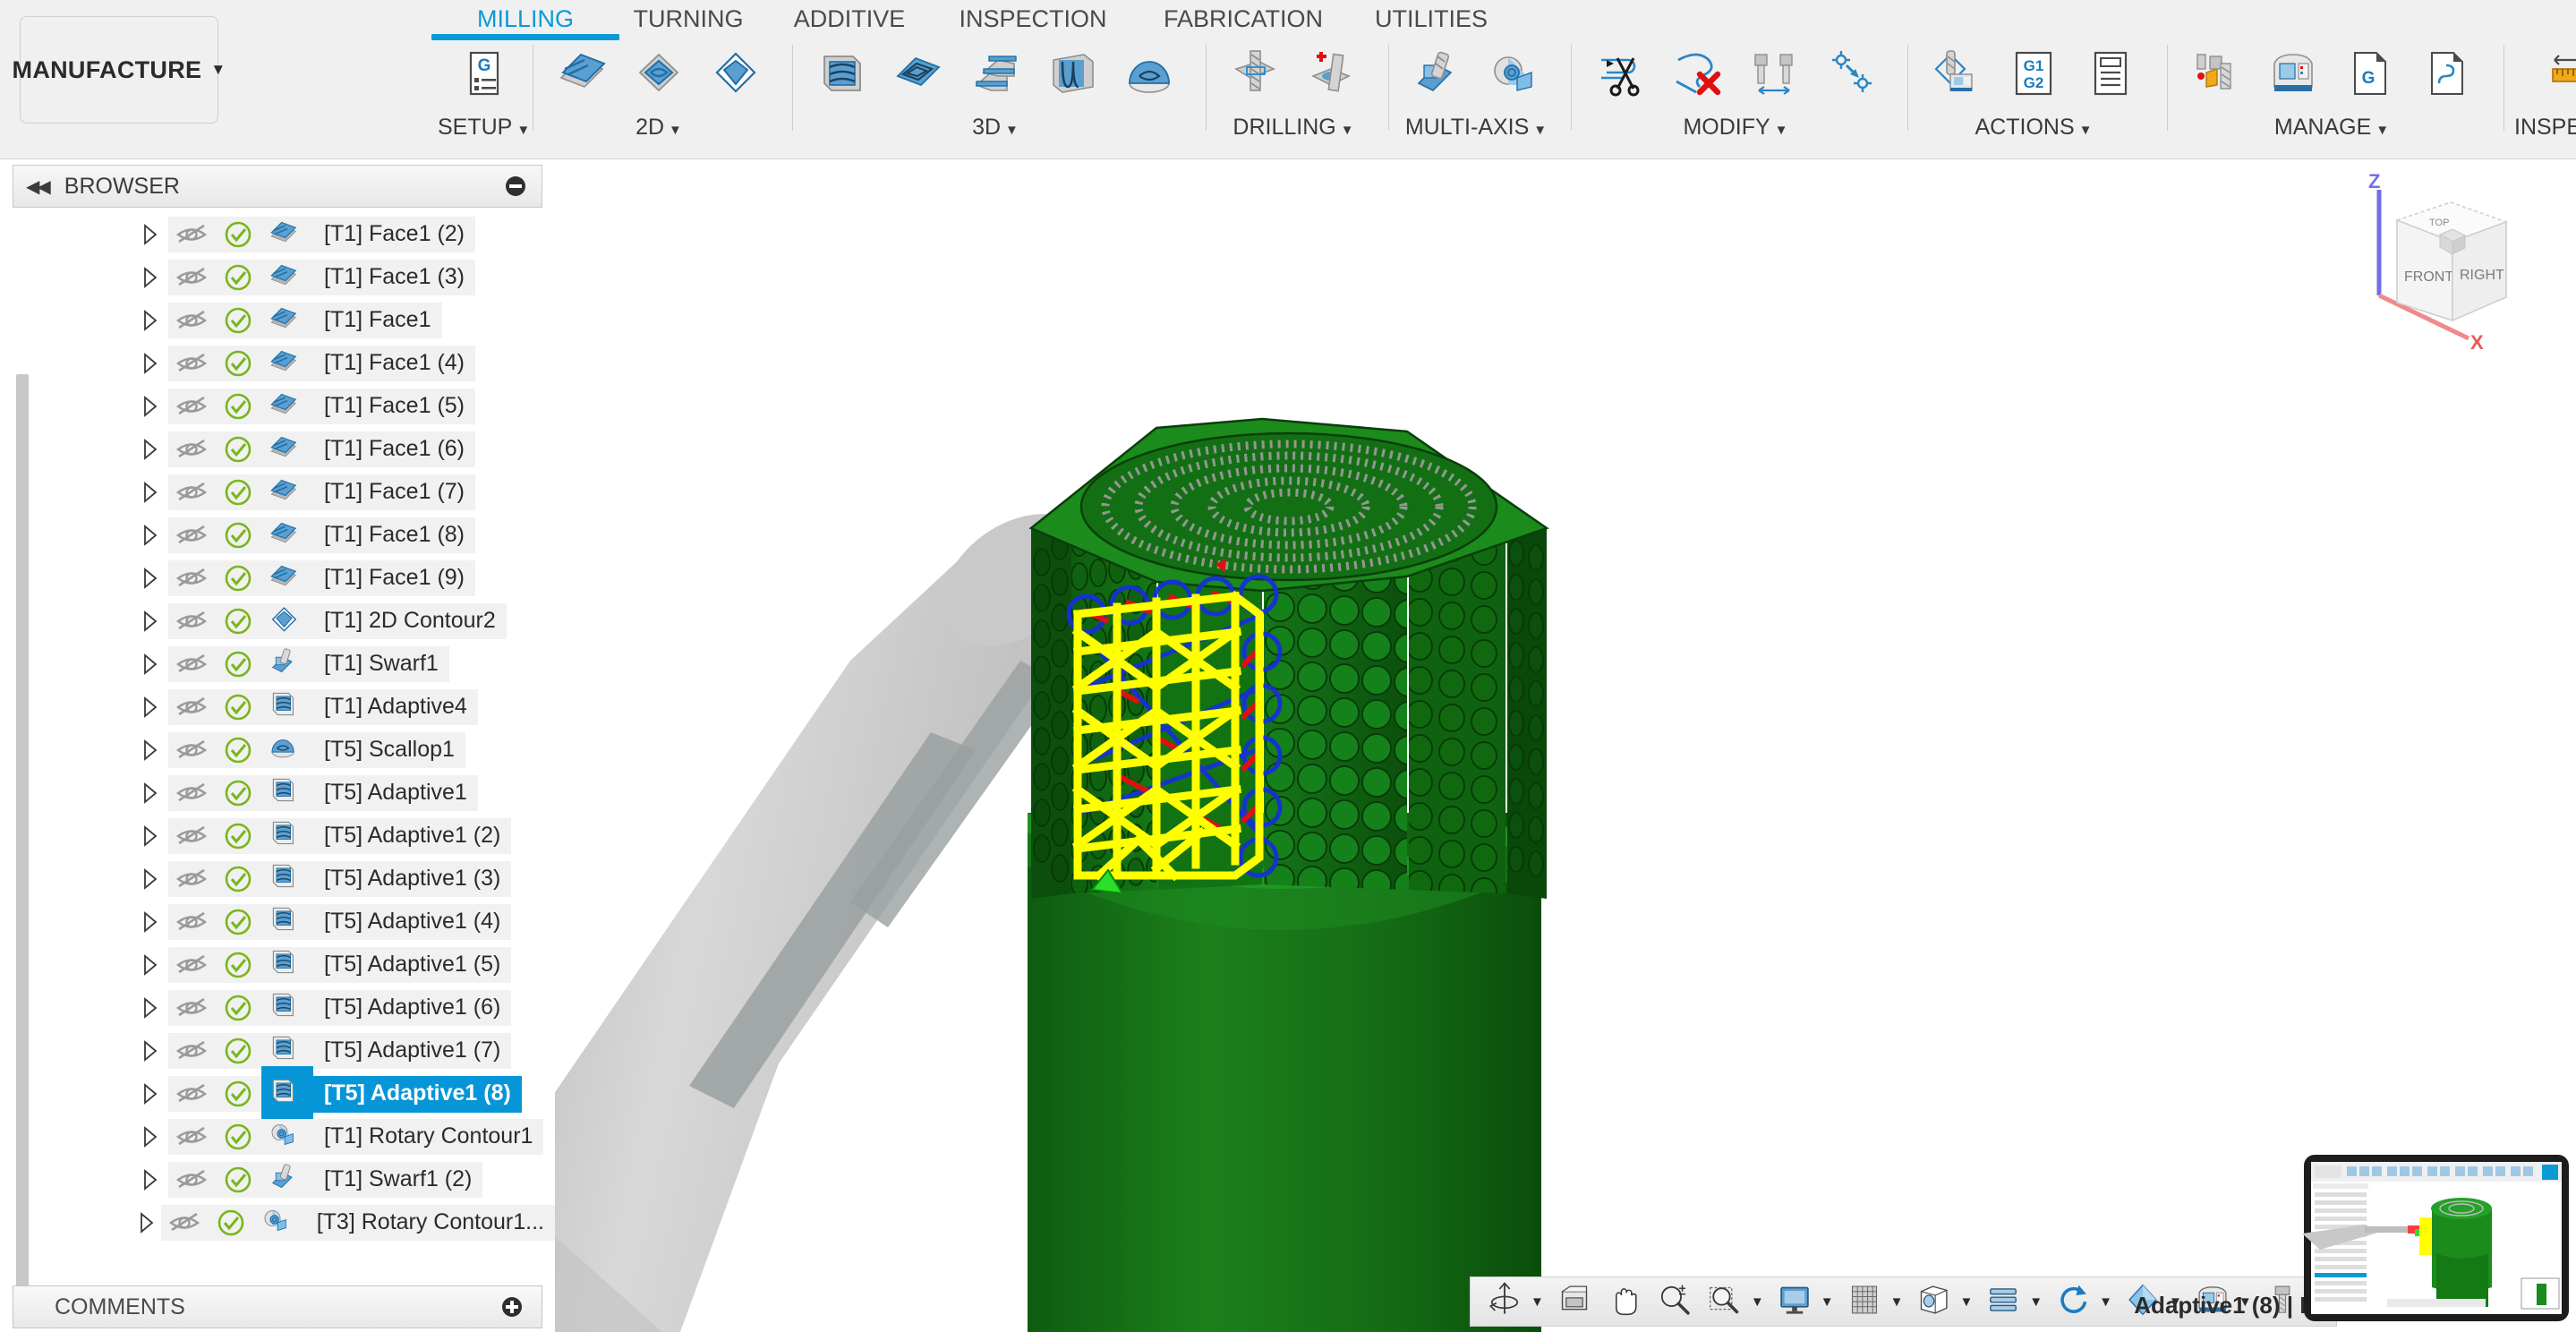  I want to click on ribbon-button-contour-2d, so click(735, 73).